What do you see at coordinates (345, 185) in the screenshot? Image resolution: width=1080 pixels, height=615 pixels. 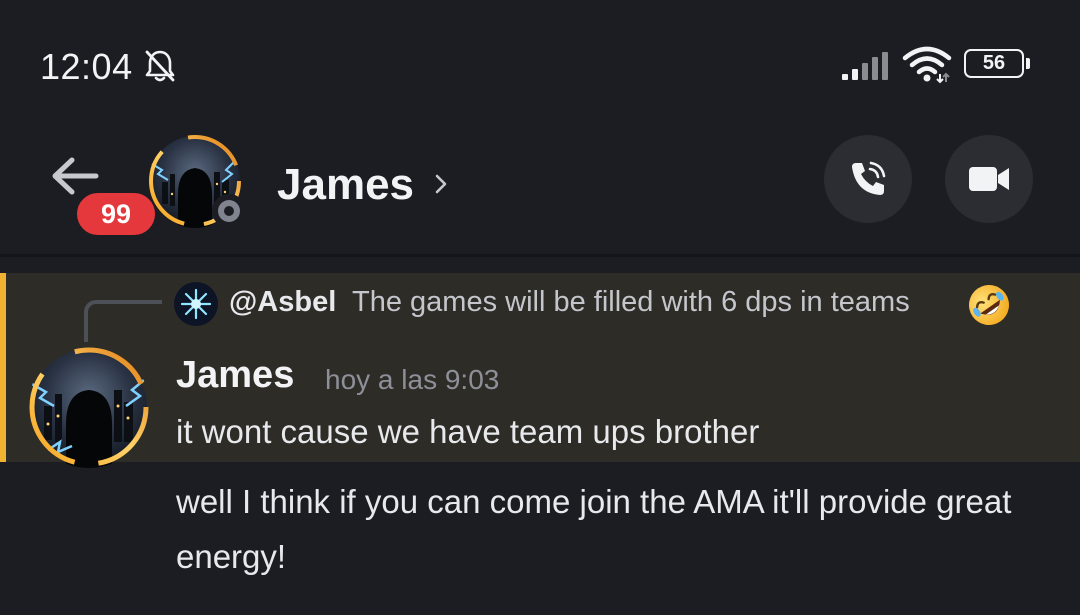 I see `contact-name: James` at bounding box center [345, 185].